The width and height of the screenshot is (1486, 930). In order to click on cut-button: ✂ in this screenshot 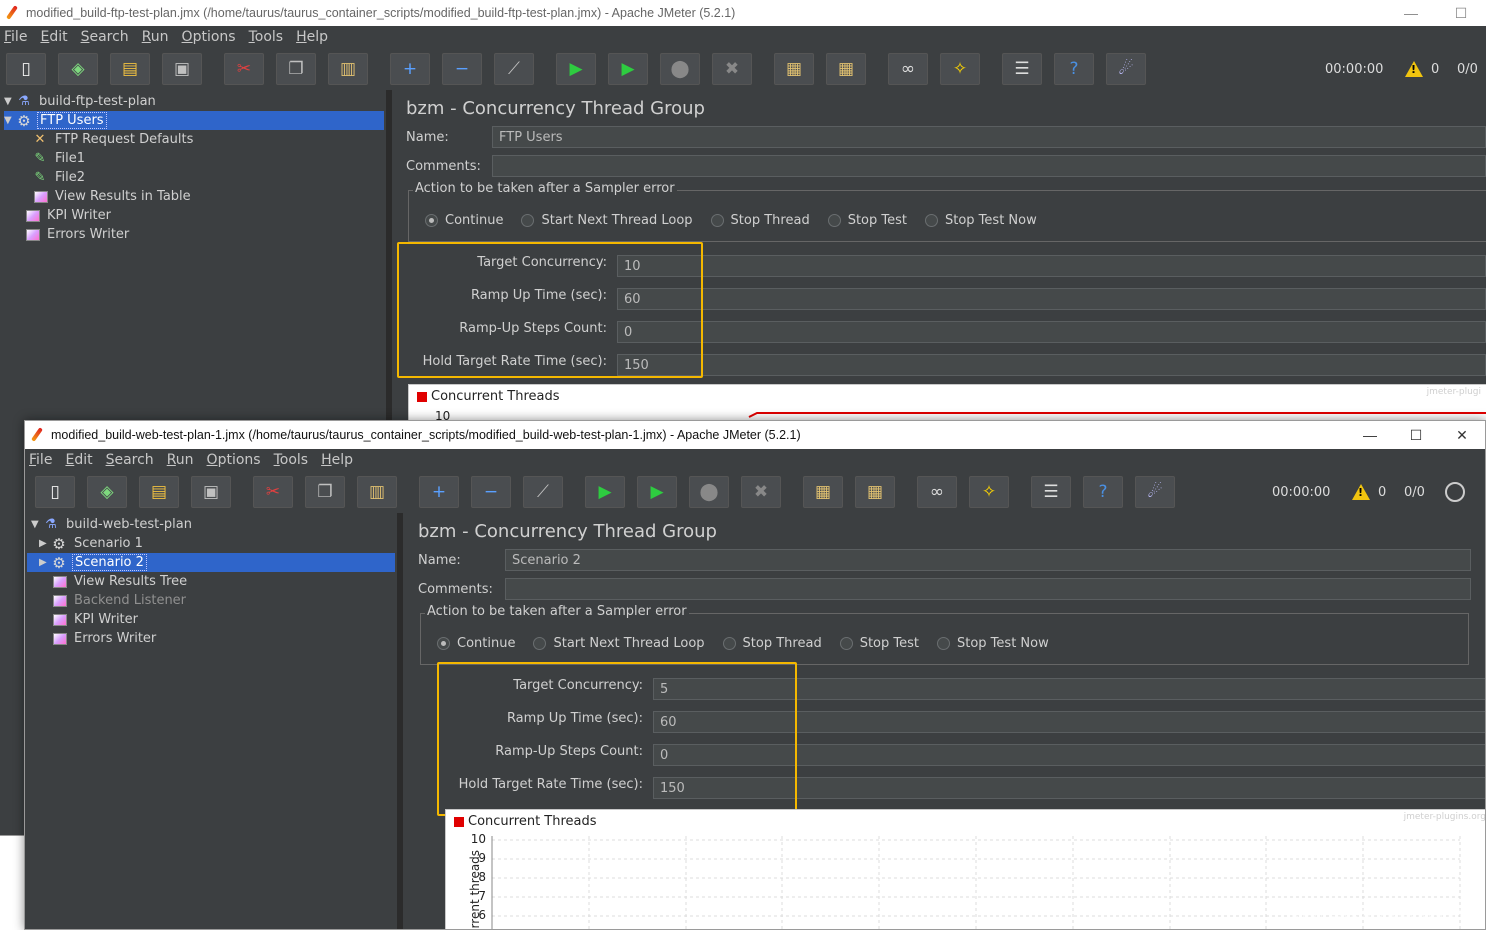, I will do `click(273, 492)`.